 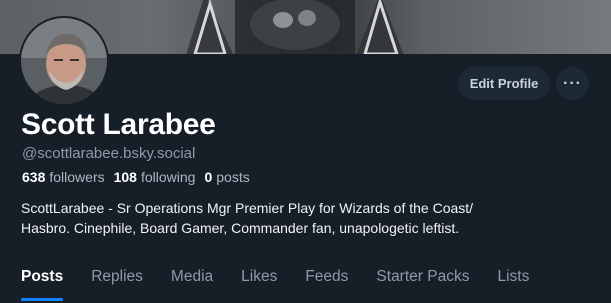 I want to click on tab-replies: Replies, so click(x=117, y=280).